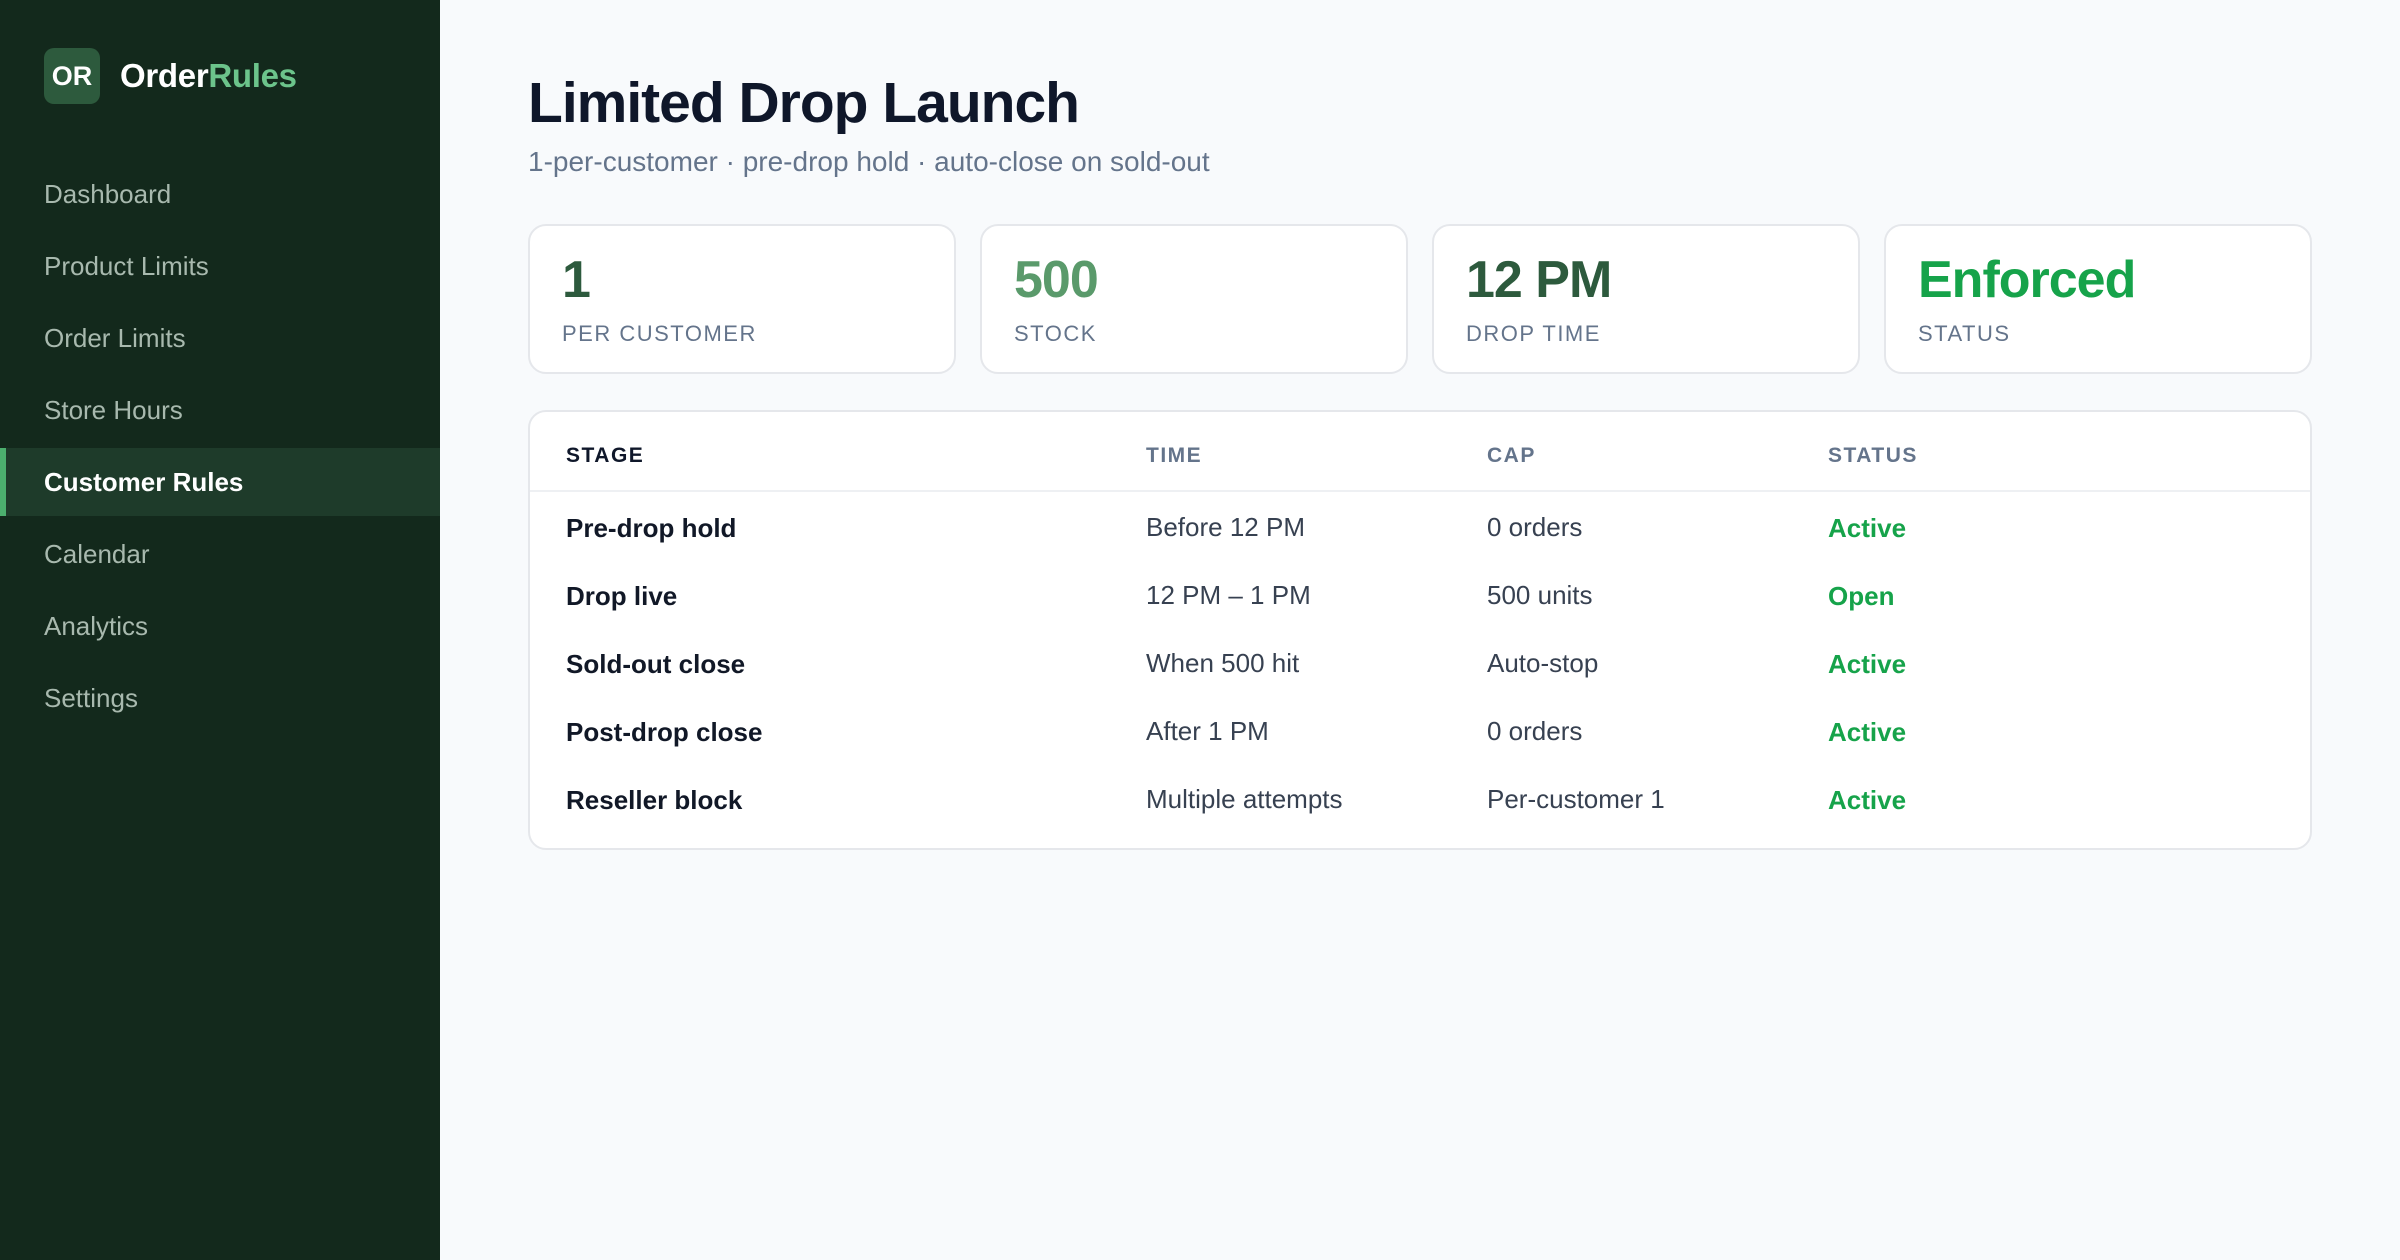 Image resolution: width=2400 pixels, height=1260 pixels. I want to click on page-title: Limited Drop Launch, so click(804, 103).